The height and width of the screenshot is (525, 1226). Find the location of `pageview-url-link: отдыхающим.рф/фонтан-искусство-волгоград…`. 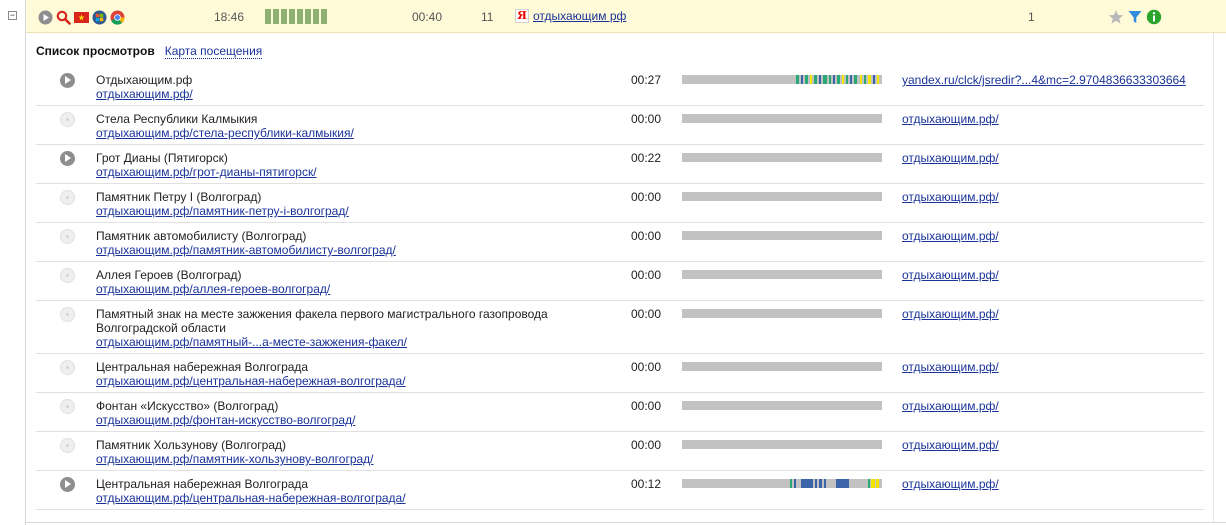

pageview-url-link: отдыхающим.рф/фонтан-искусство-волгоград… is located at coordinates (225, 420).